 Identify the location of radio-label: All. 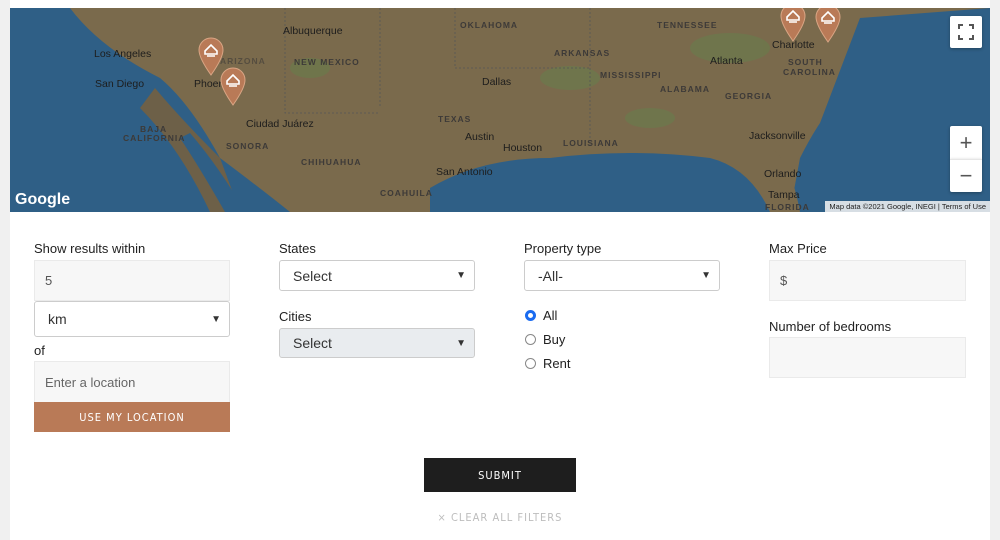
(550, 315).